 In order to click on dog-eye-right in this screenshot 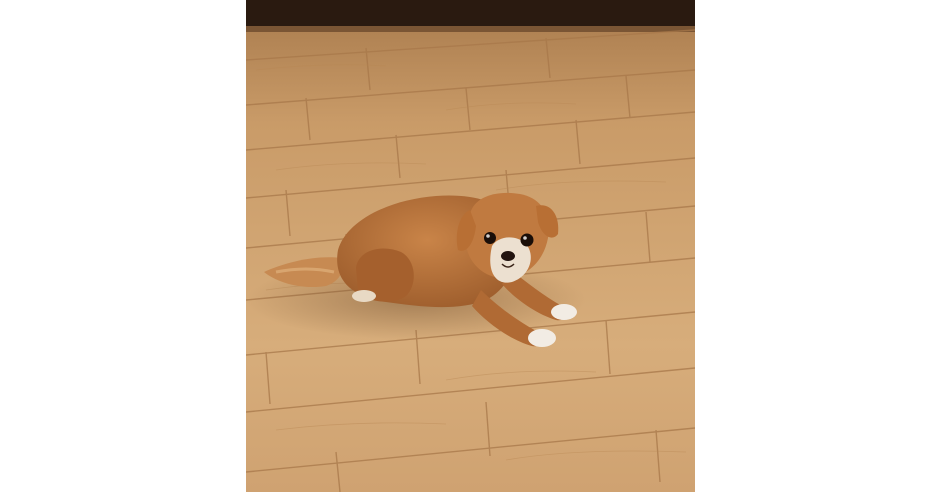, I will do `click(527, 240)`.